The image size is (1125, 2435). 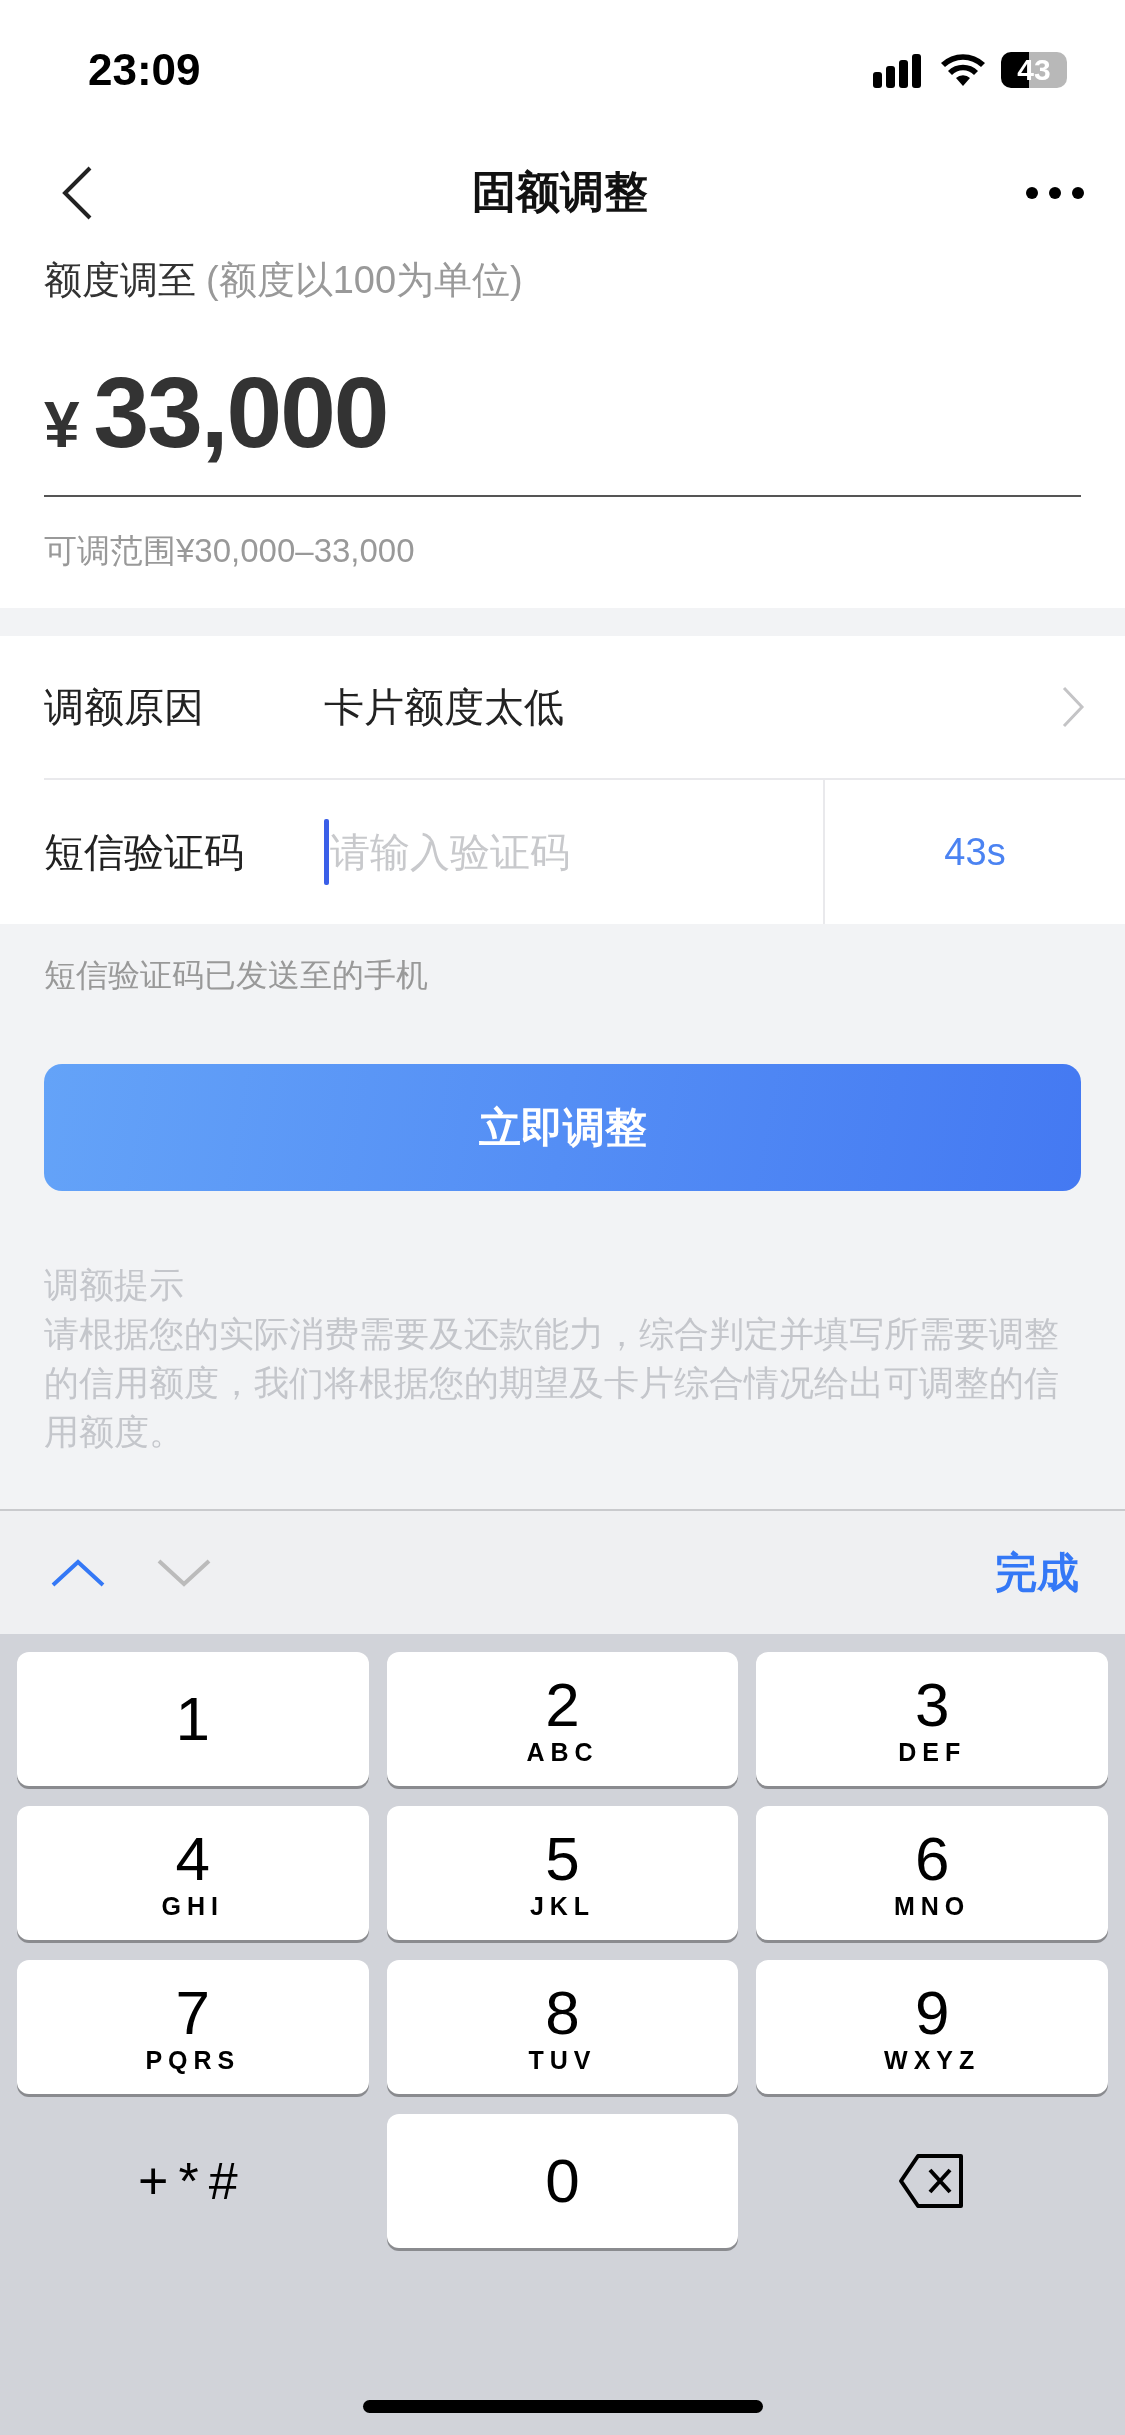 What do you see at coordinates (1037, 1572) in the screenshot?
I see `done-button: 完成` at bounding box center [1037, 1572].